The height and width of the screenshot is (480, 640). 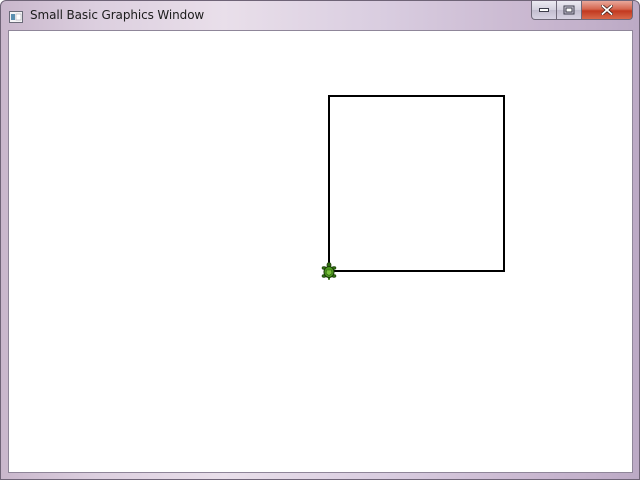 I want to click on minimize-icon, so click(x=544, y=10).